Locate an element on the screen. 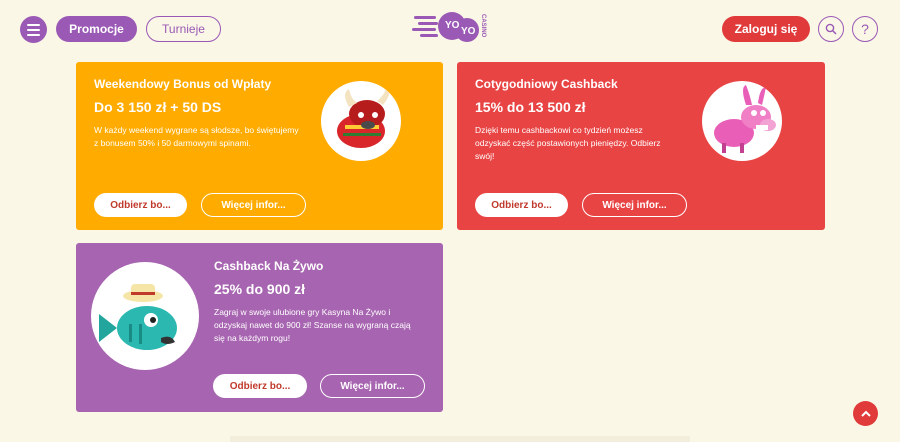  promo-amount: Do 3 150 zł + 50 DS is located at coordinates (158, 107).